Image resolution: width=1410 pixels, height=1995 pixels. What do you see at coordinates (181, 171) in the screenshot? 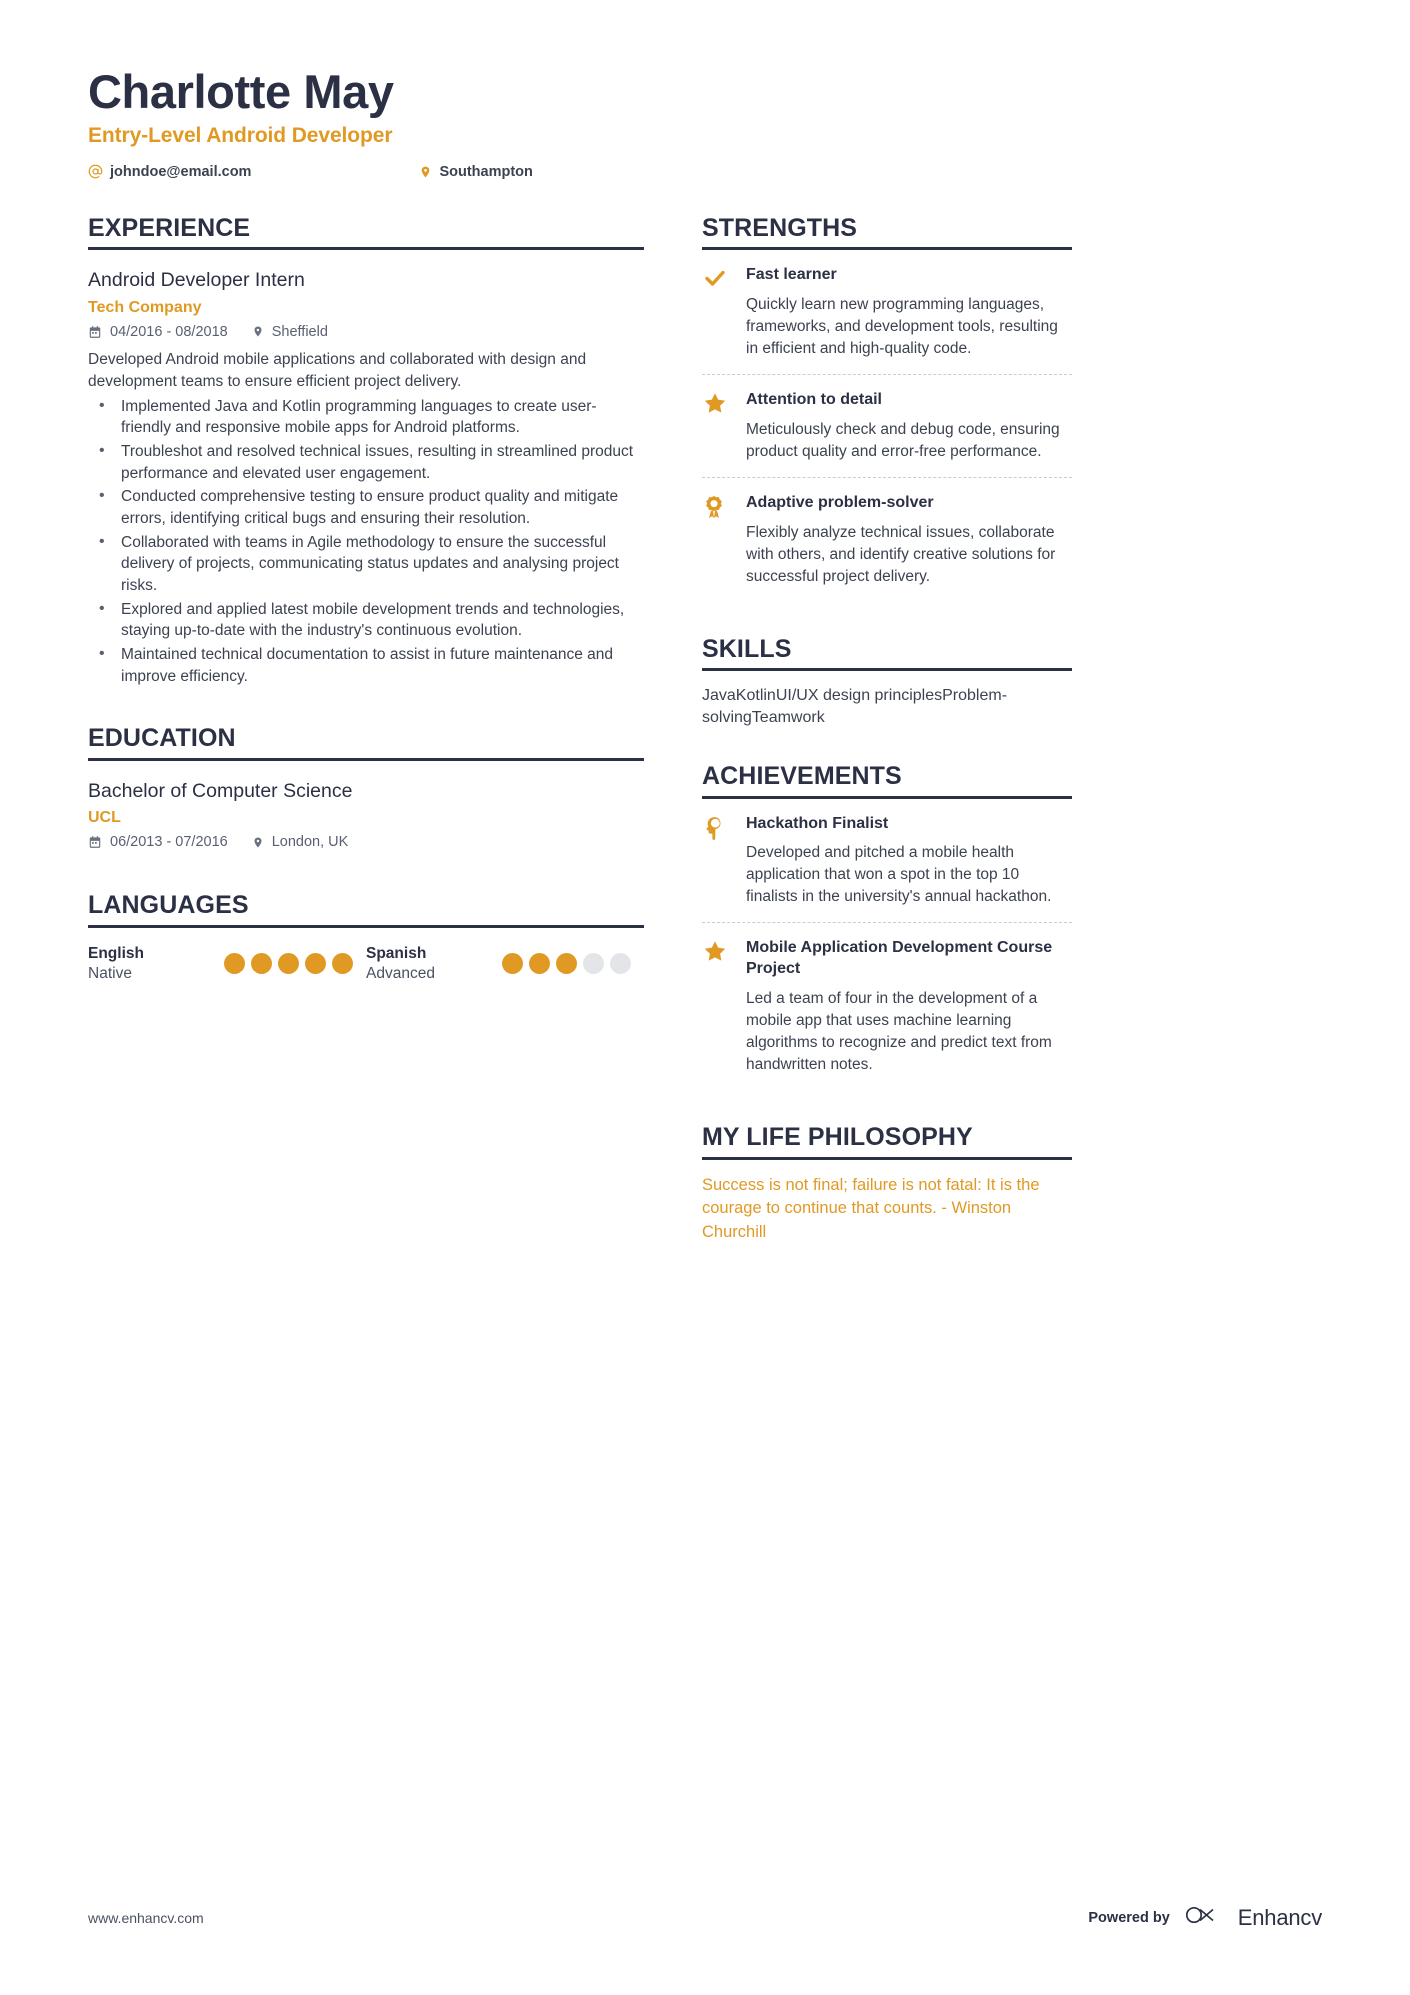
I see `contact-email-text: johndoe@email.com` at bounding box center [181, 171].